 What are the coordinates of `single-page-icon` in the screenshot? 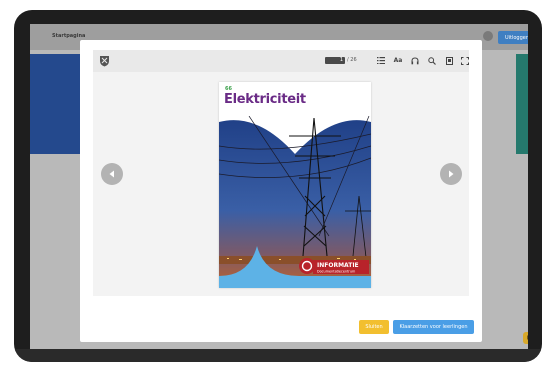 It's located at (449, 60).